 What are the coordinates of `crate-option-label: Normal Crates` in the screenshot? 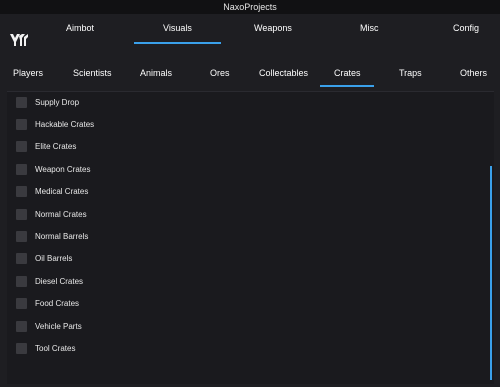 It's located at (61, 214).